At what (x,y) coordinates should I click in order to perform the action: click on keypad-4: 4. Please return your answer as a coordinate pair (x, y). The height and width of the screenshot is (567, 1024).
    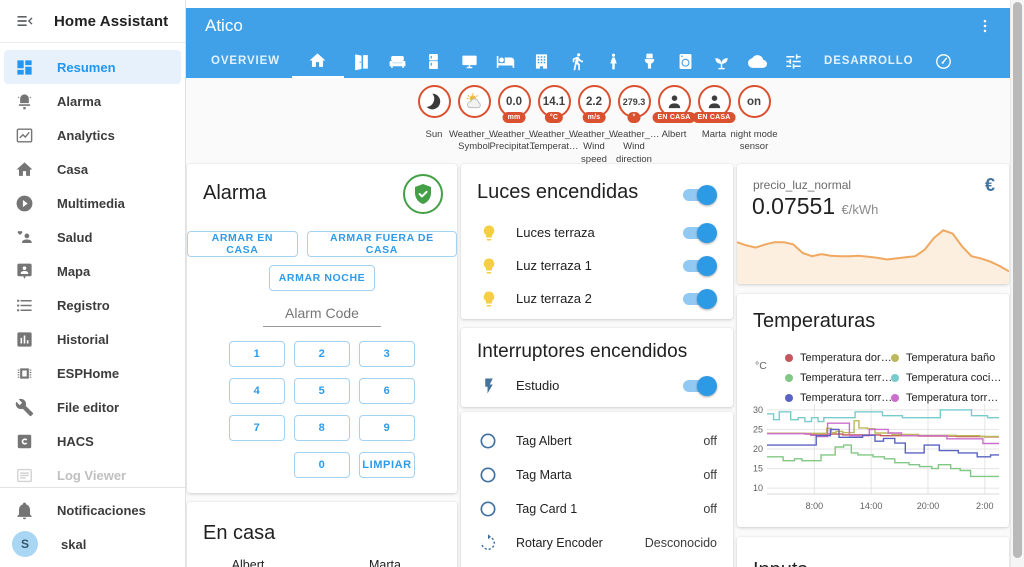
    Looking at the image, I should click on (257, 391).